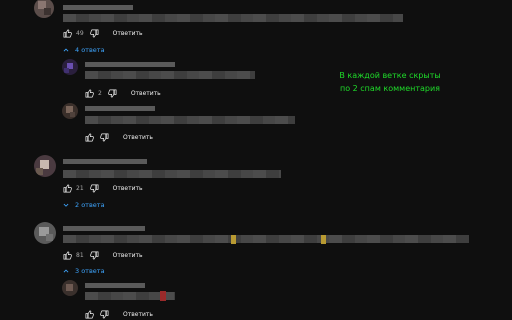 The width and height of the screenshot is (512, 320). I want to click on comment-actions: 21 Ответить, so click(103, 188).